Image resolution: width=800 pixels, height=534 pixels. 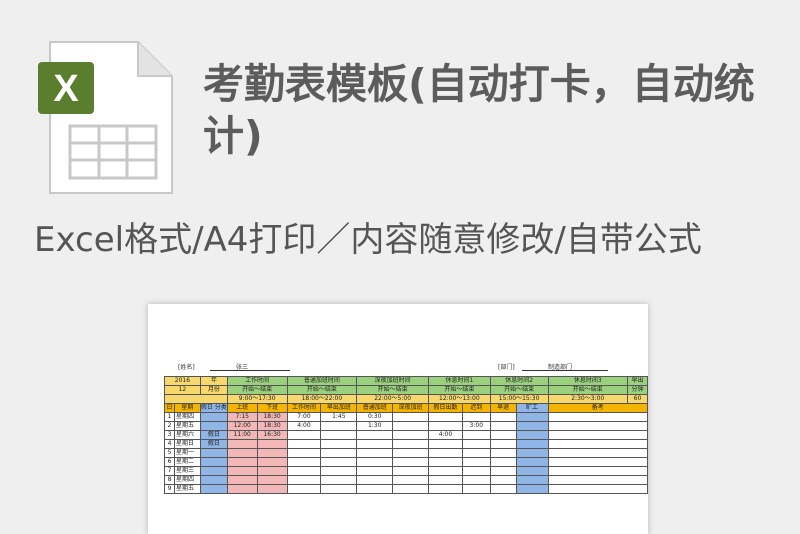 What do you see at coordinates (169, 480) in the screenshot?
I see `attendance-cell-day: 8` at bounding box center [169, 480].